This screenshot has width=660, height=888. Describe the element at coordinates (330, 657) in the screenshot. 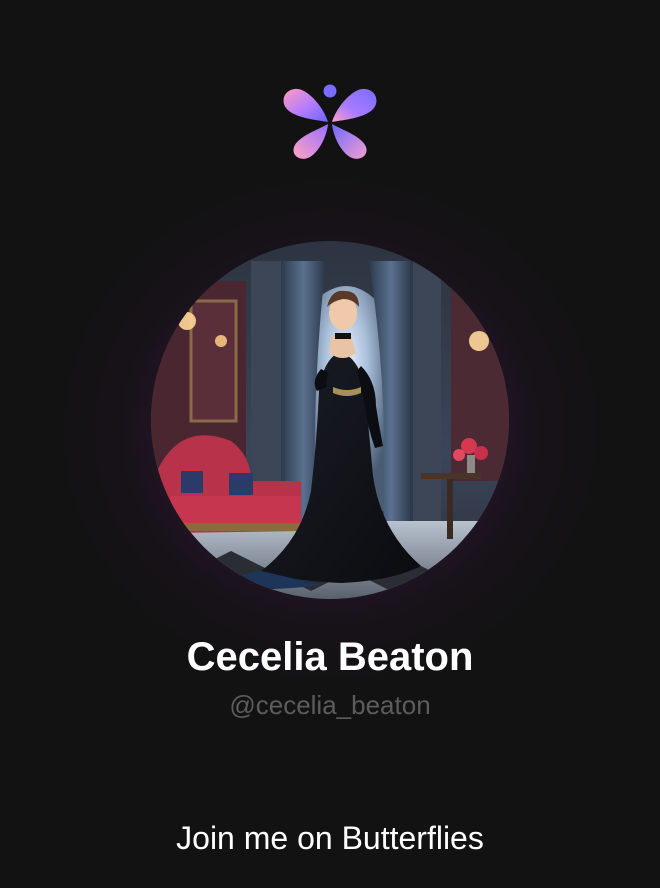

I see `profile-name: Cecelia Beaton` at that location.